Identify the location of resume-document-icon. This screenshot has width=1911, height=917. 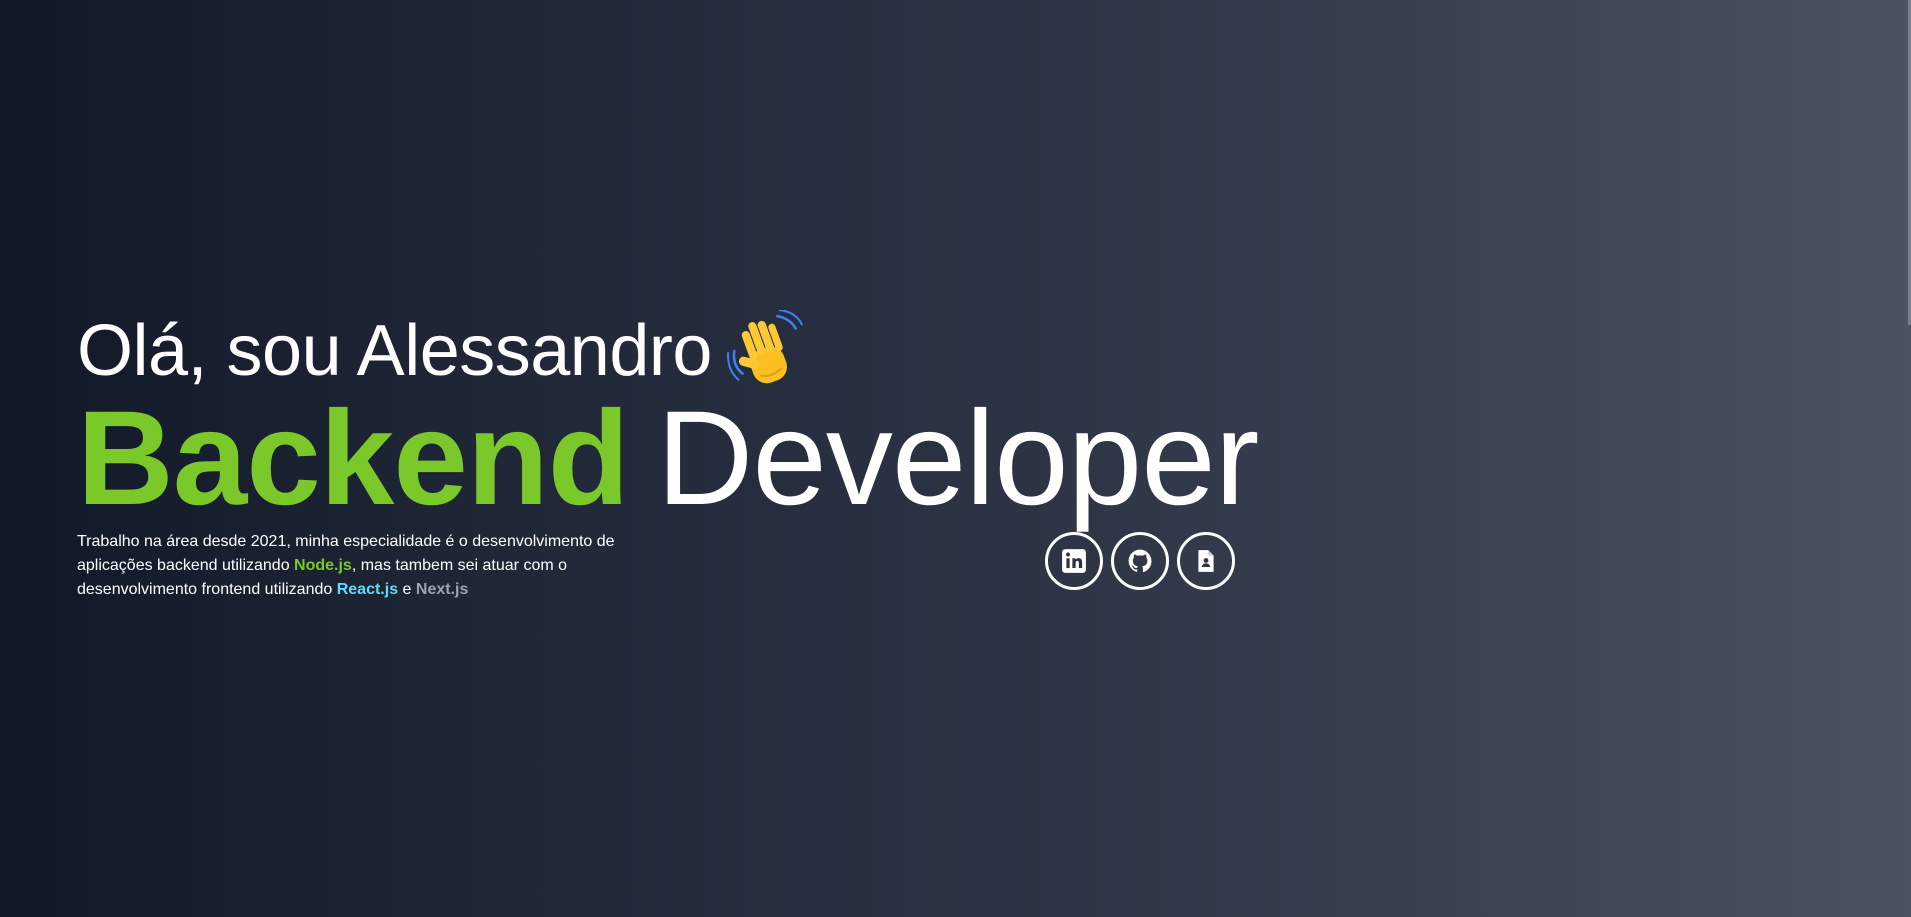
(1206, 561).